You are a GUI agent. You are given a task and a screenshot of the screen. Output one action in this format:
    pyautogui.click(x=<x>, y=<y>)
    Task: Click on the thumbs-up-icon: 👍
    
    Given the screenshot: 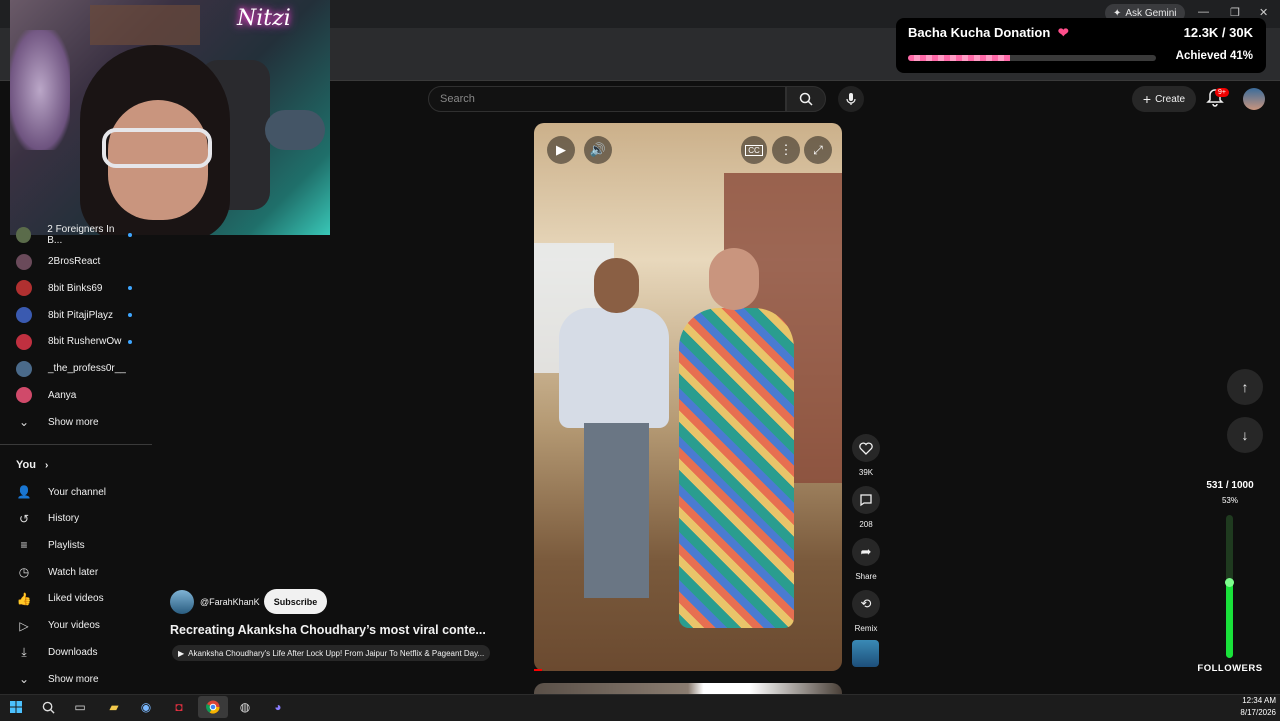 What is the action you would take?
    pyautogui.click(x=24, y=598)
    